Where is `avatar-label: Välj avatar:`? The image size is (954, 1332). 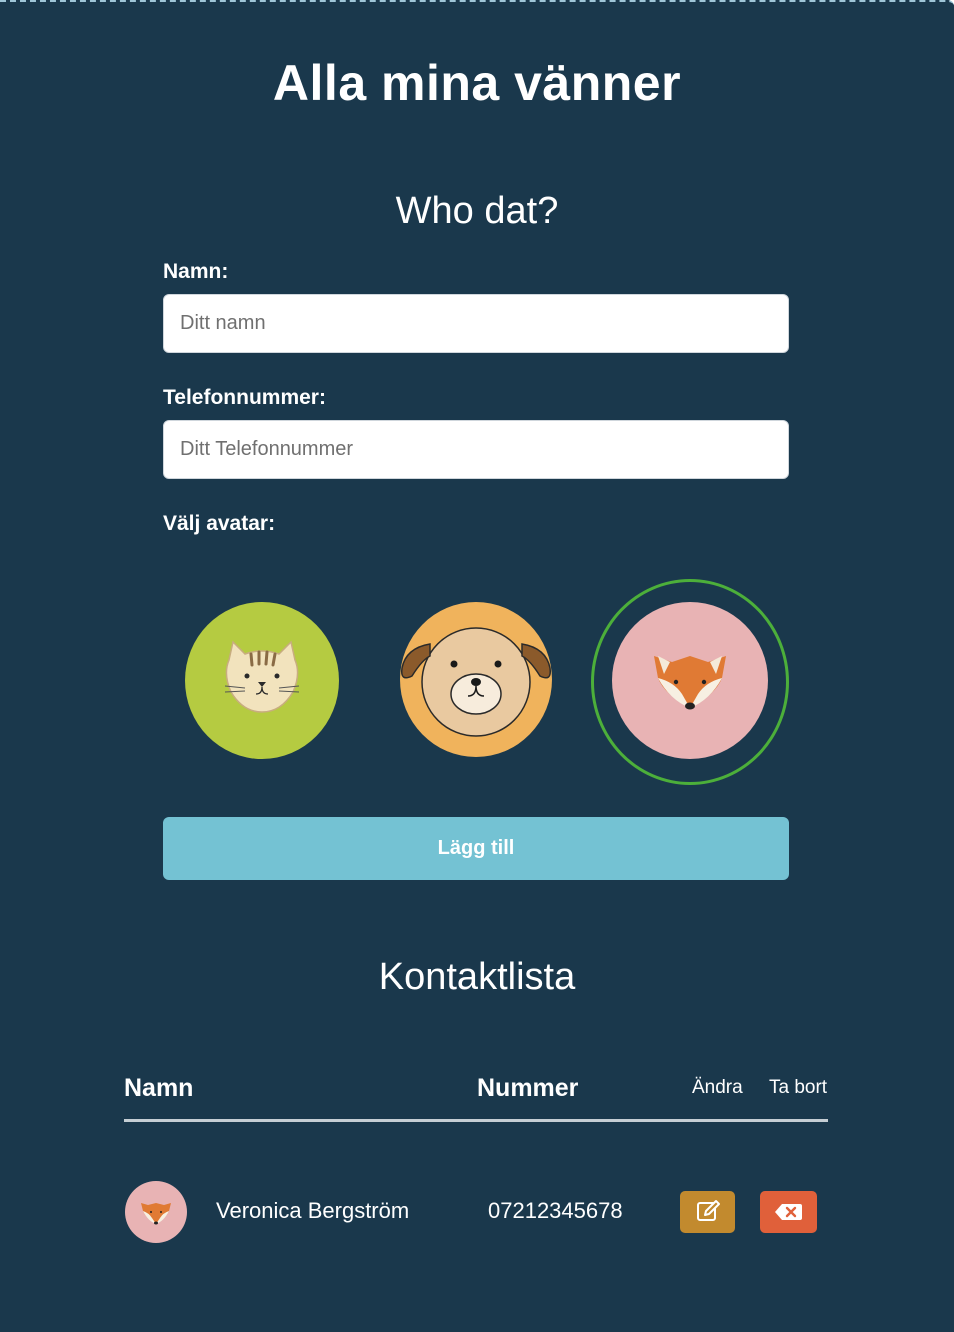
avatar-label: Välj avatar: is located at coordinates (219, 523).